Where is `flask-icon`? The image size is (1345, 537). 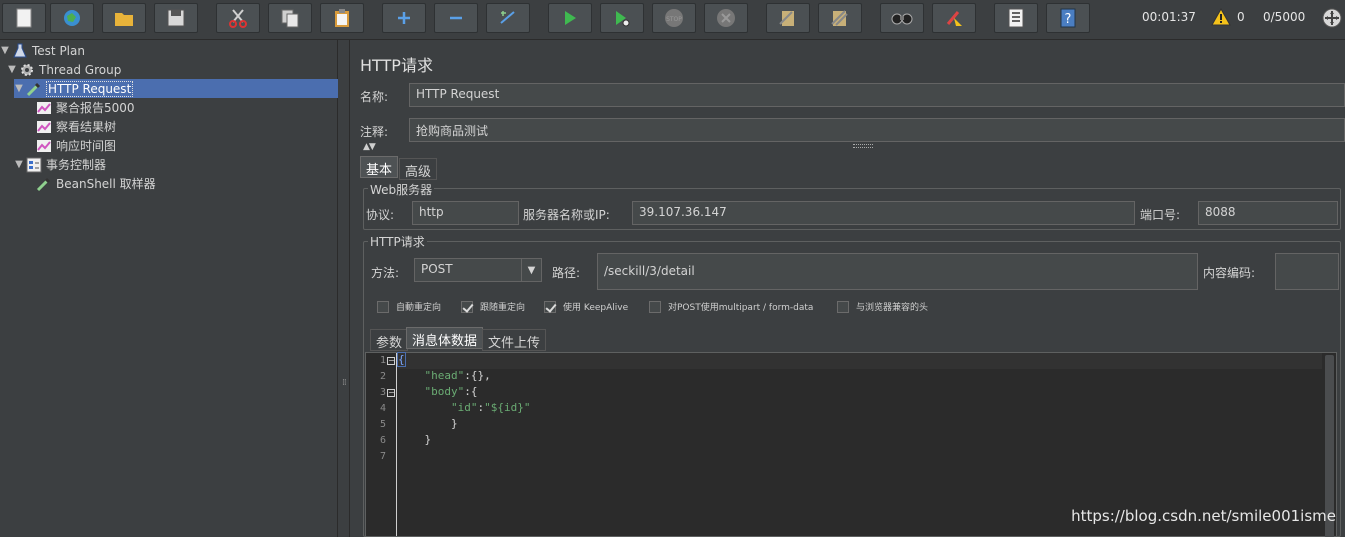
flask-icon is located at coordinates (20, 51).